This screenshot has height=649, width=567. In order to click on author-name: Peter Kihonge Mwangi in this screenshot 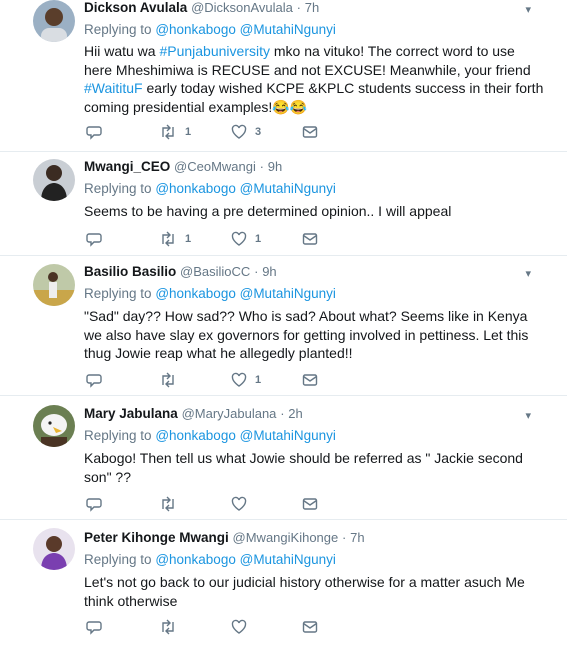, I will do `click(156, 537)`.